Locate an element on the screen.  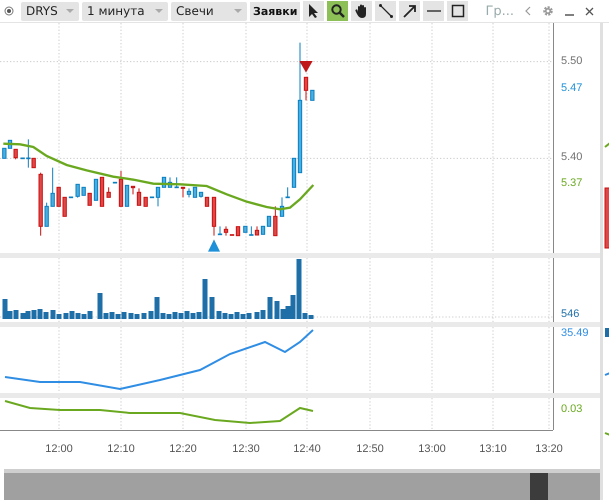
volume-label: 546 is located at coordinates (570, 314).